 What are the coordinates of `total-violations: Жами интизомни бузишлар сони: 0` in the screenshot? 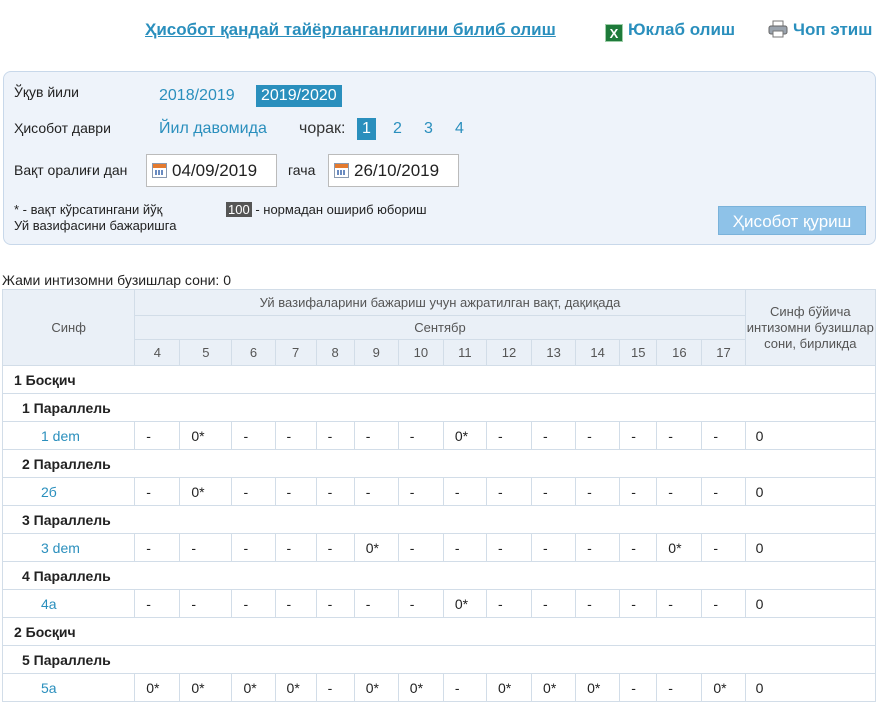 It's located at (116, 280).